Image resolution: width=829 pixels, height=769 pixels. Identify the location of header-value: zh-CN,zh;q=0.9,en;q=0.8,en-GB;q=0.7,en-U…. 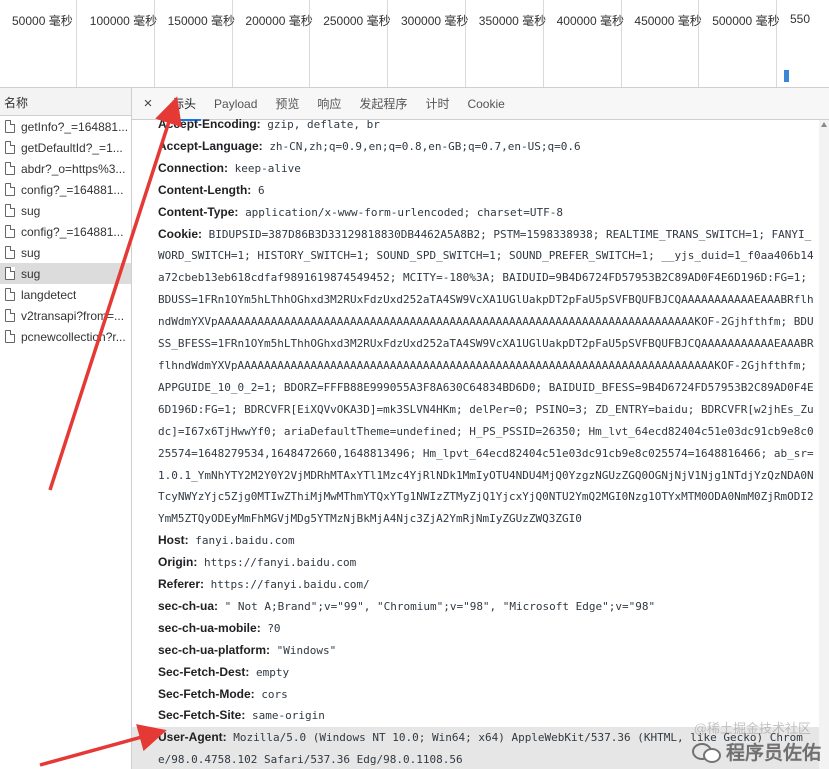
(425, 146).